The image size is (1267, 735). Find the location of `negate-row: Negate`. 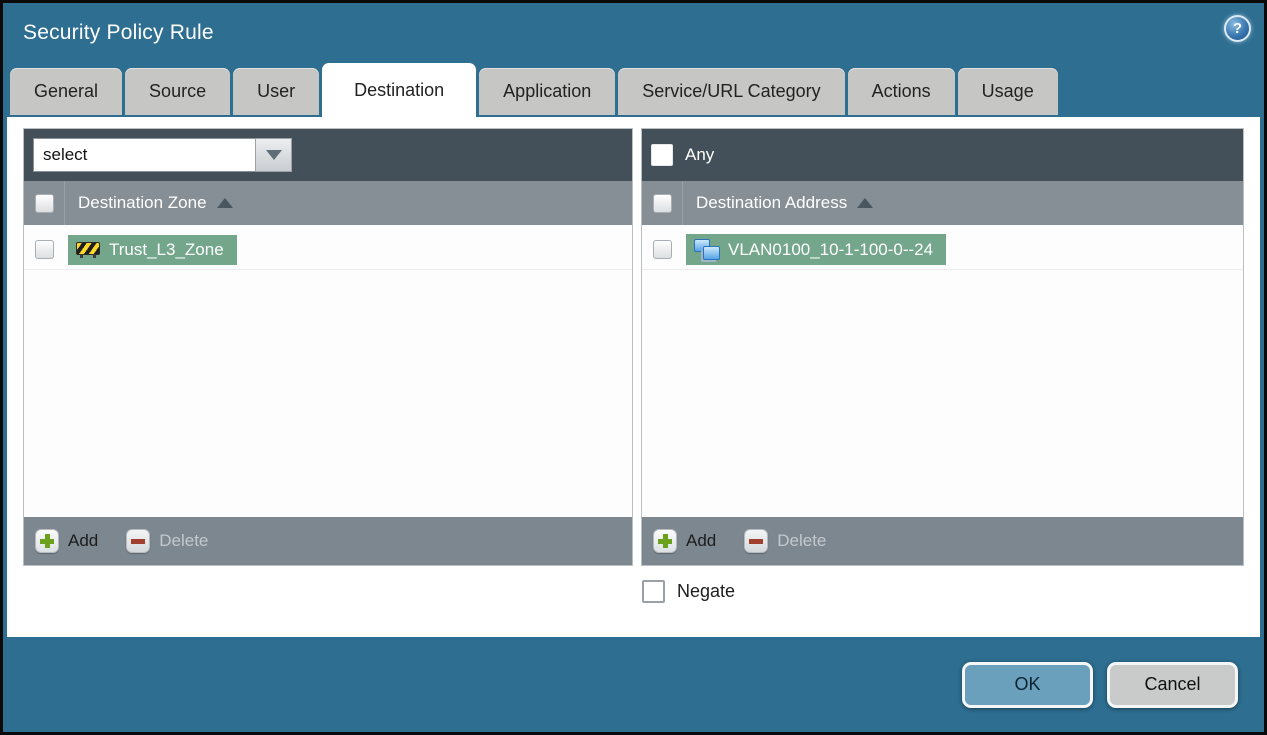

negate-row: Negate is located at coordinates (951, 591).